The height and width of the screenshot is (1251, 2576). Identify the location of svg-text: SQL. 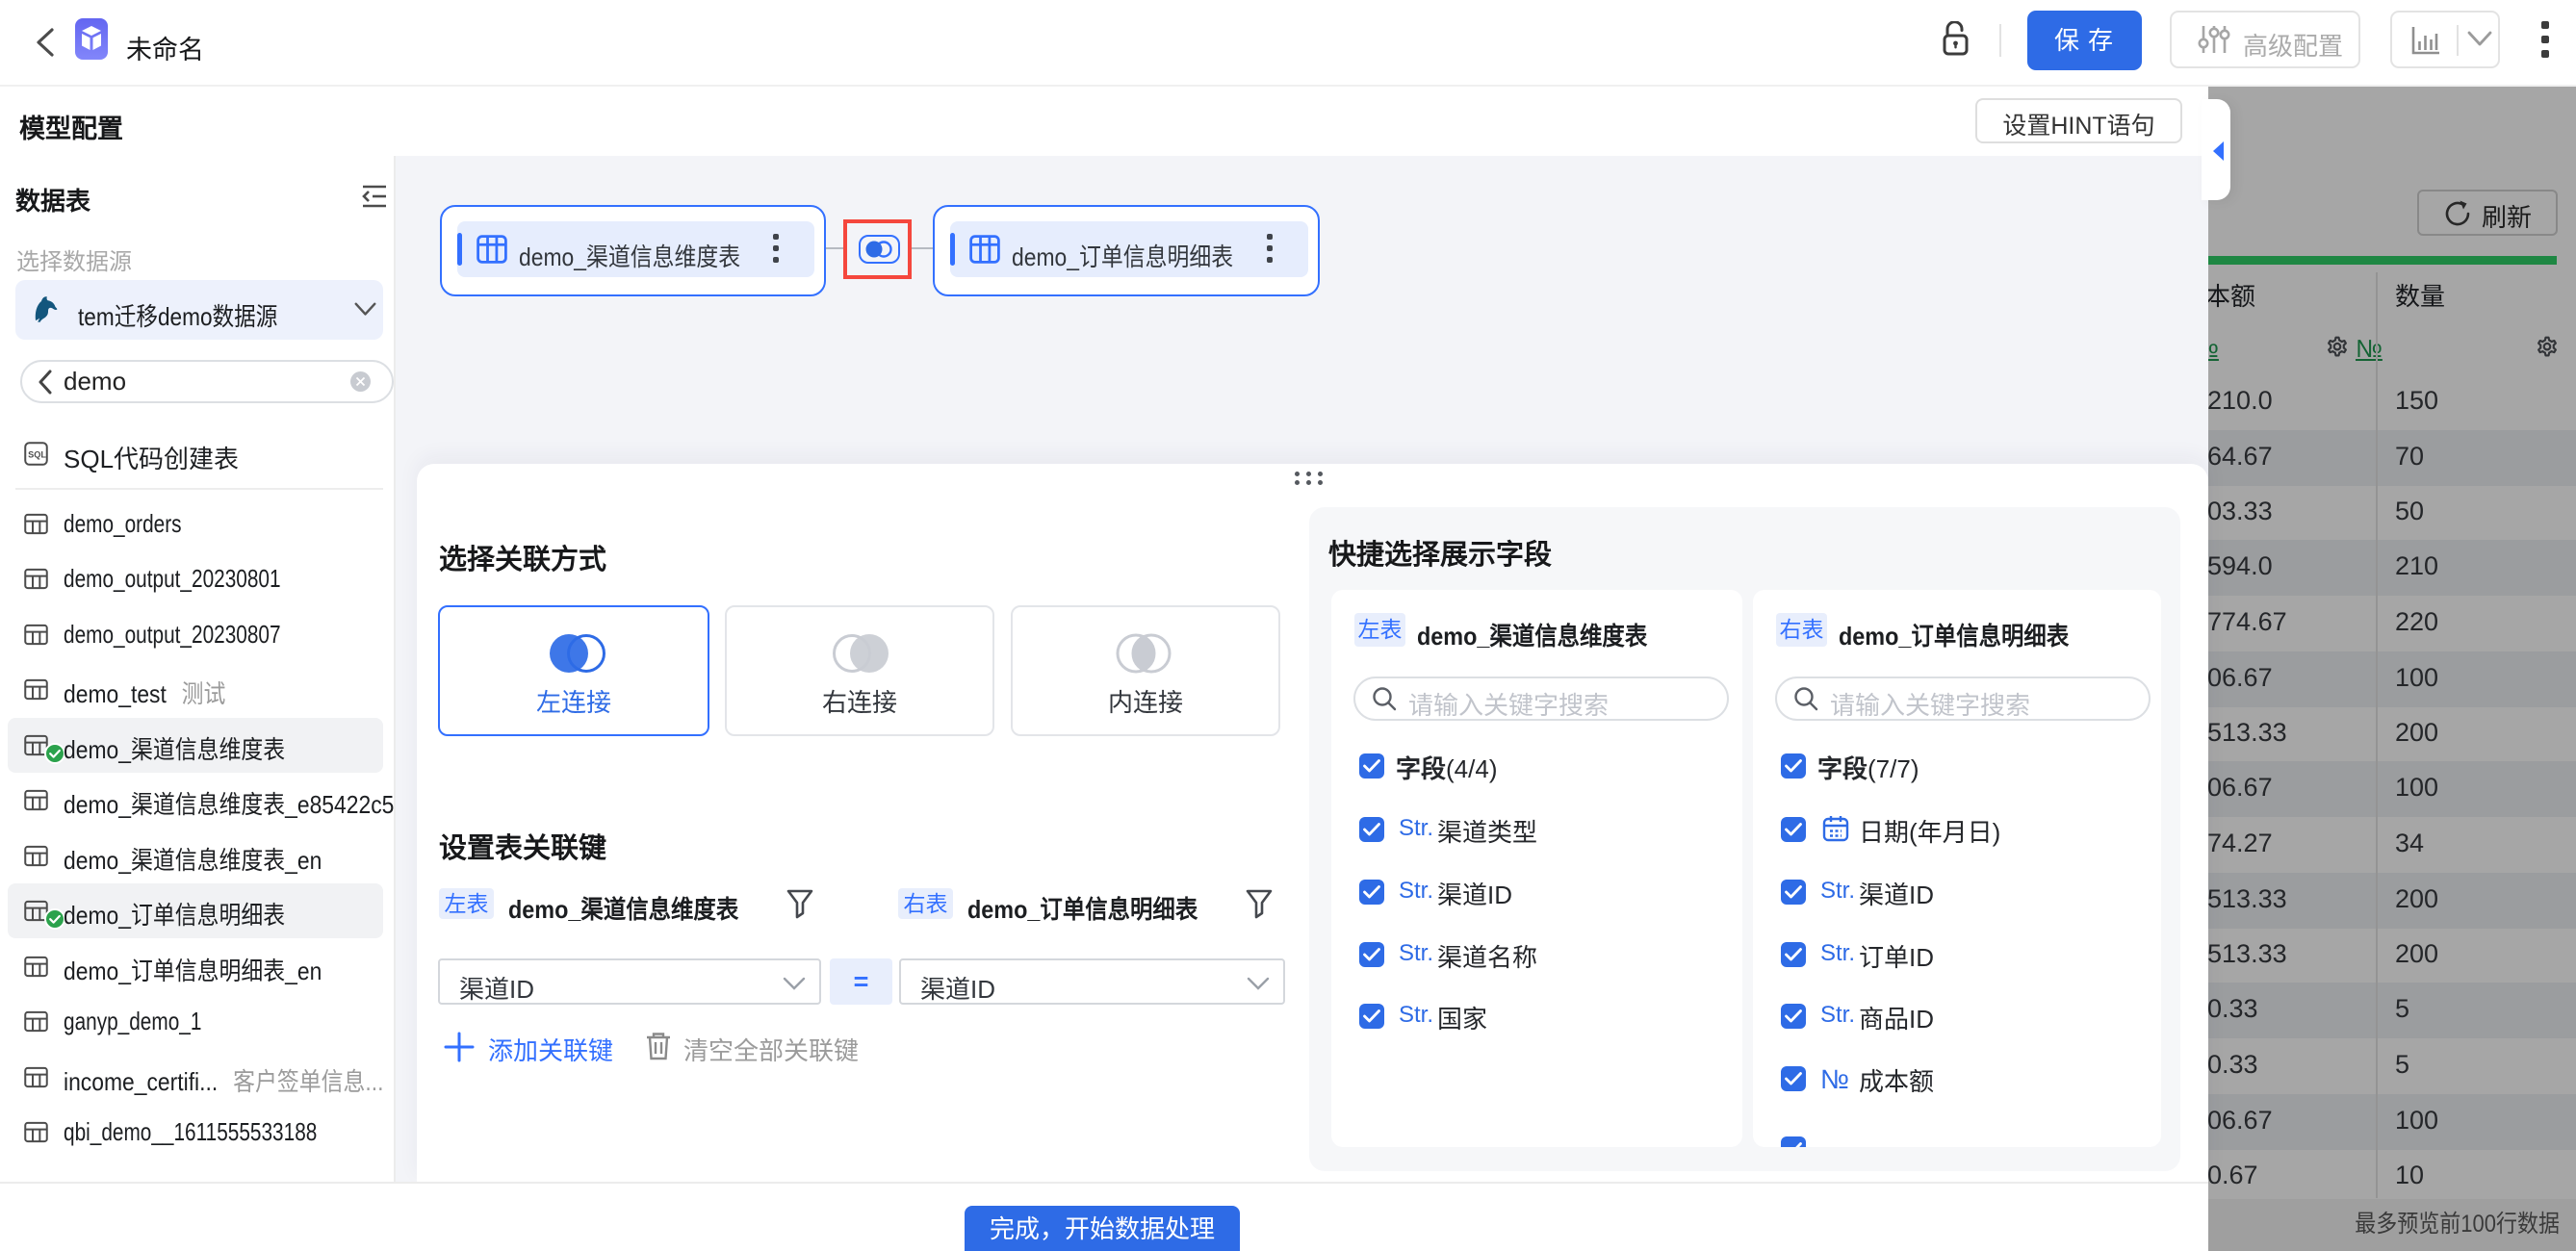
(37, 455).